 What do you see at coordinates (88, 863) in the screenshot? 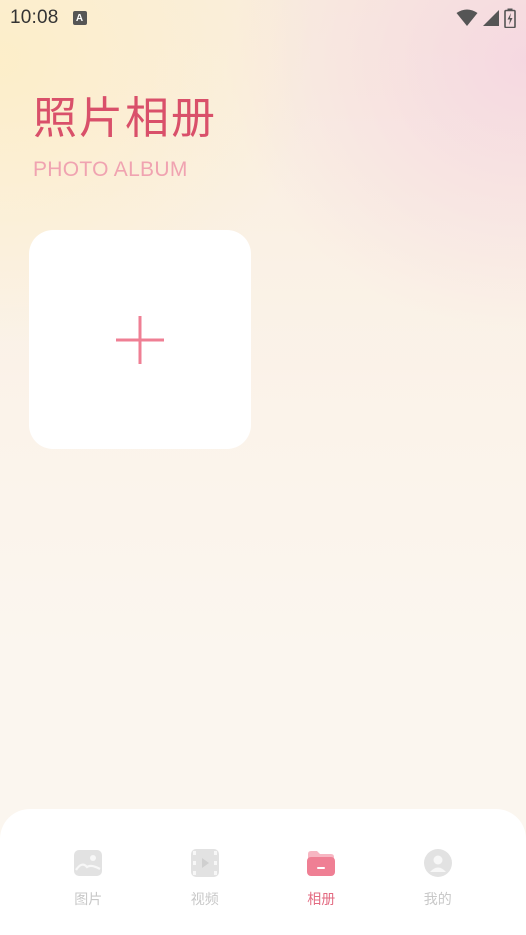
I see `image-icon` at bounding box center [88, 863].